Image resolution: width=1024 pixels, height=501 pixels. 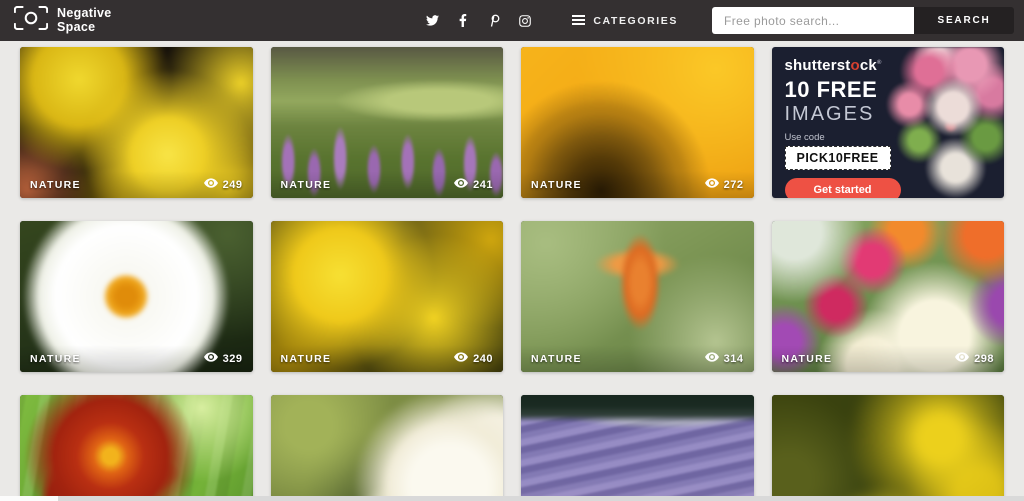 What do you see at coordinates (813, 20) in the screenshot?
I see `search-input` at bounding box center [813, 20].